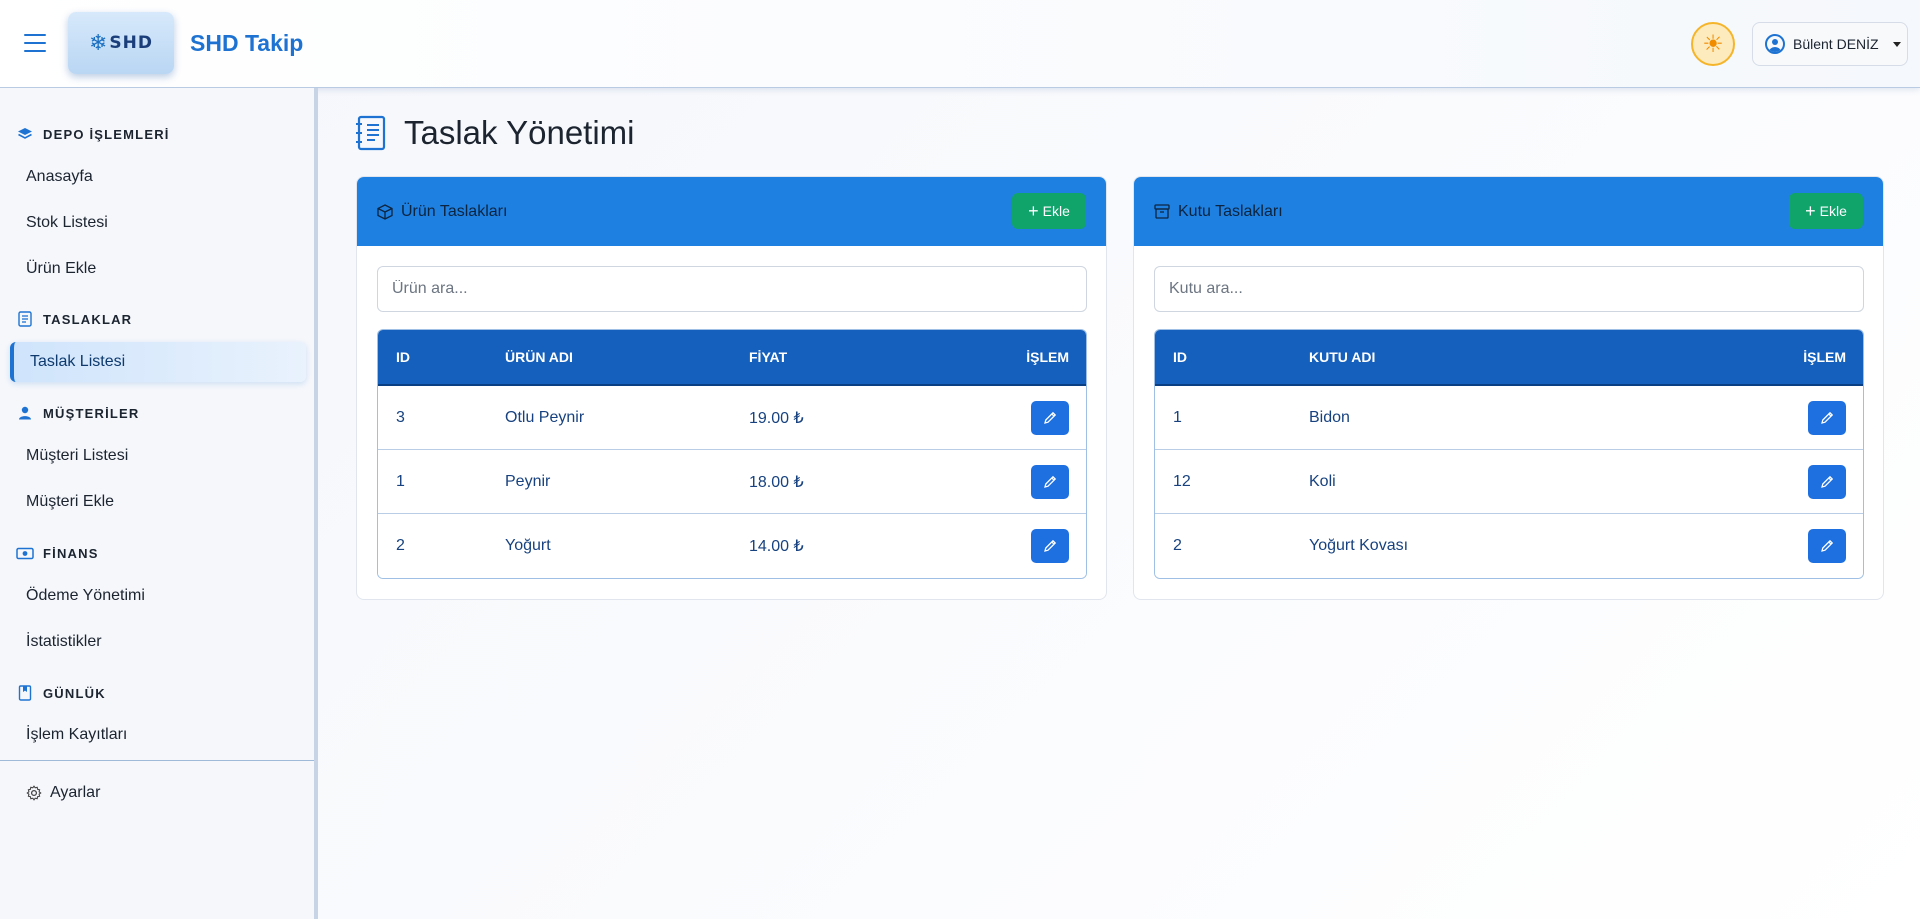  What do you see at coordinates (1342, 357) in the screenshot?
I see `col-name: KUTU ADI` at bounding box center [1342, 357].